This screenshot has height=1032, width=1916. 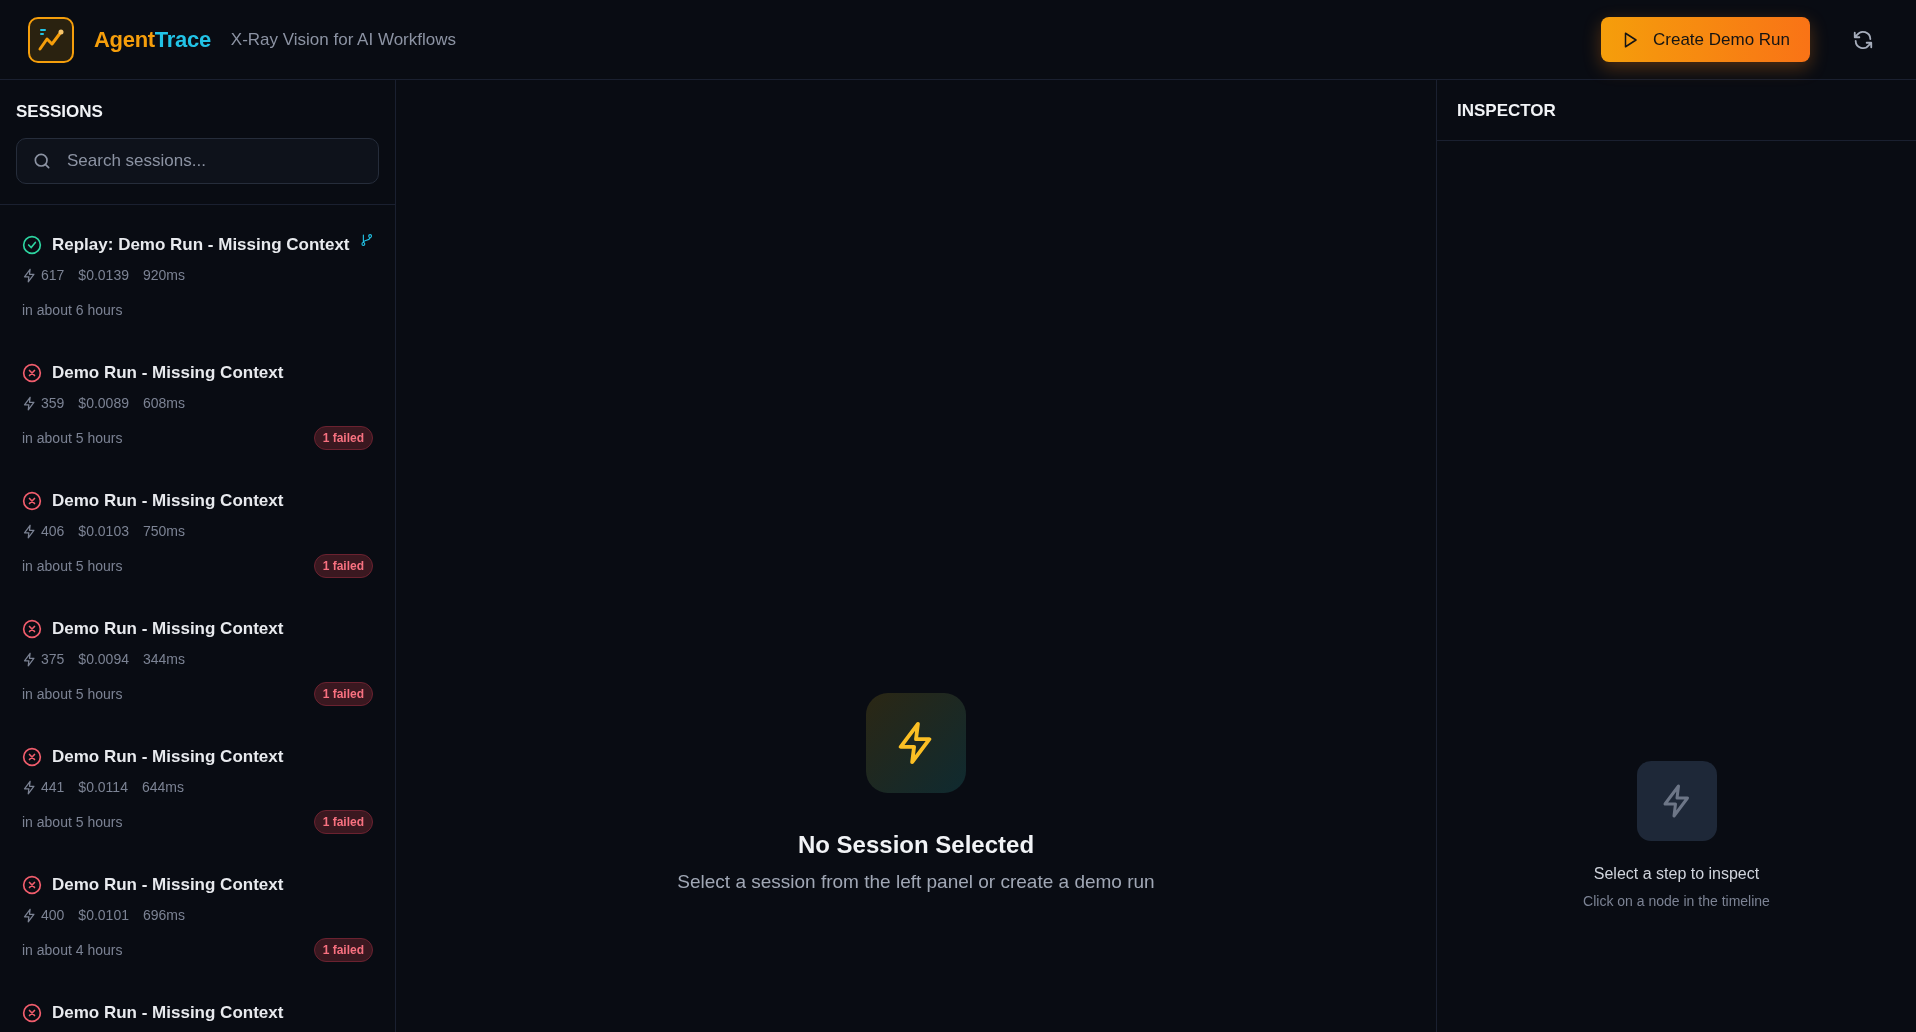 What do you see at coordinates (103, 275) in the screenshot?
I see `session-cost: $0.0139` at bounding box center [103, 275].